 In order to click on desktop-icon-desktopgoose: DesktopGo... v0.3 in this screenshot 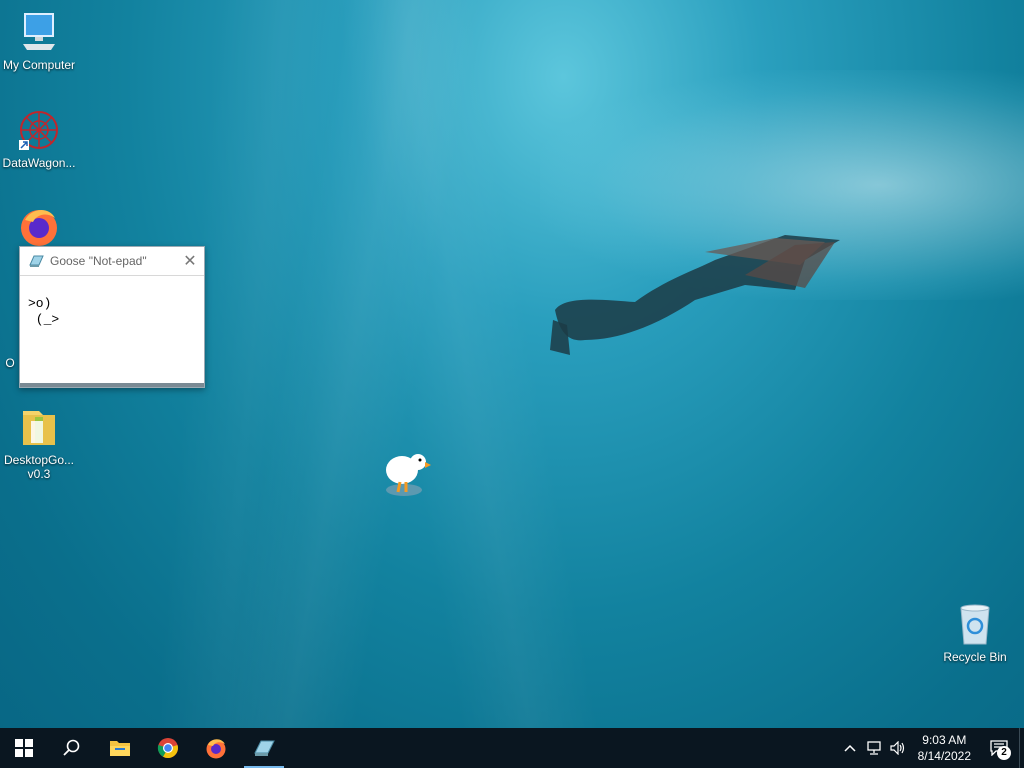, I will do `click(39, 443)`.